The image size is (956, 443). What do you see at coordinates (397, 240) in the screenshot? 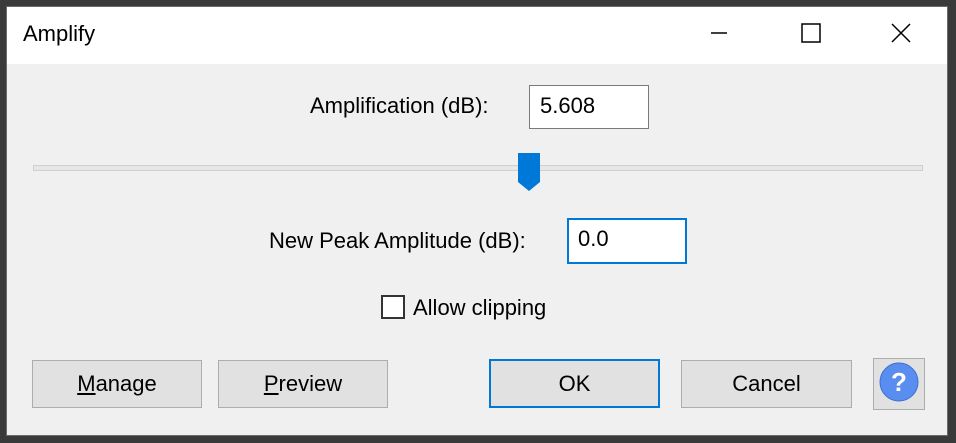
I see `new-peak-label: New Peak Amplitude (dB):` at bounding box center [397, 240].